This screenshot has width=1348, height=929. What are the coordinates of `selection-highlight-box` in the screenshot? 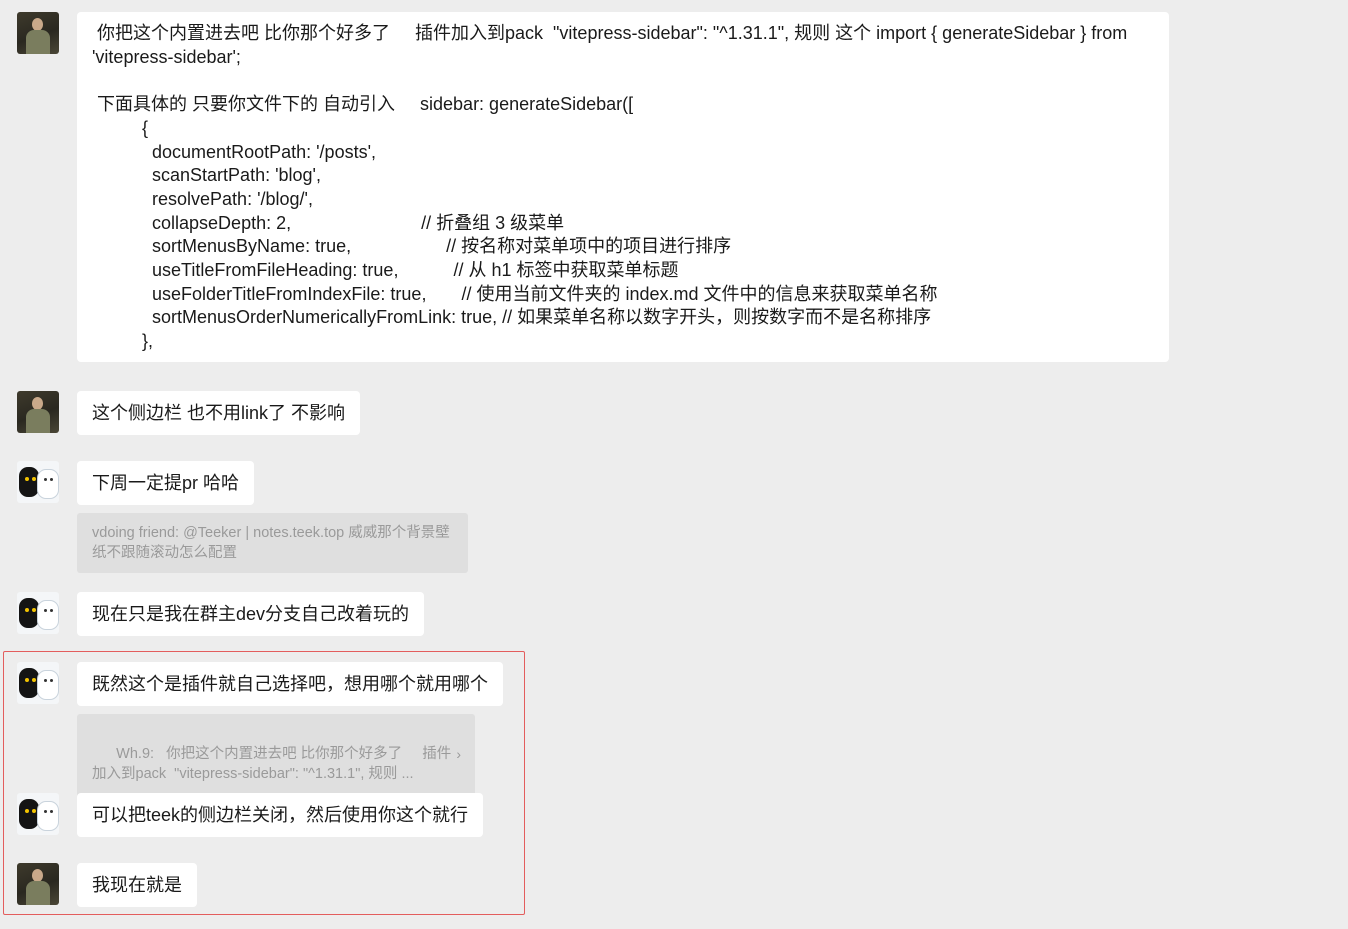 It's located at (264, 783).